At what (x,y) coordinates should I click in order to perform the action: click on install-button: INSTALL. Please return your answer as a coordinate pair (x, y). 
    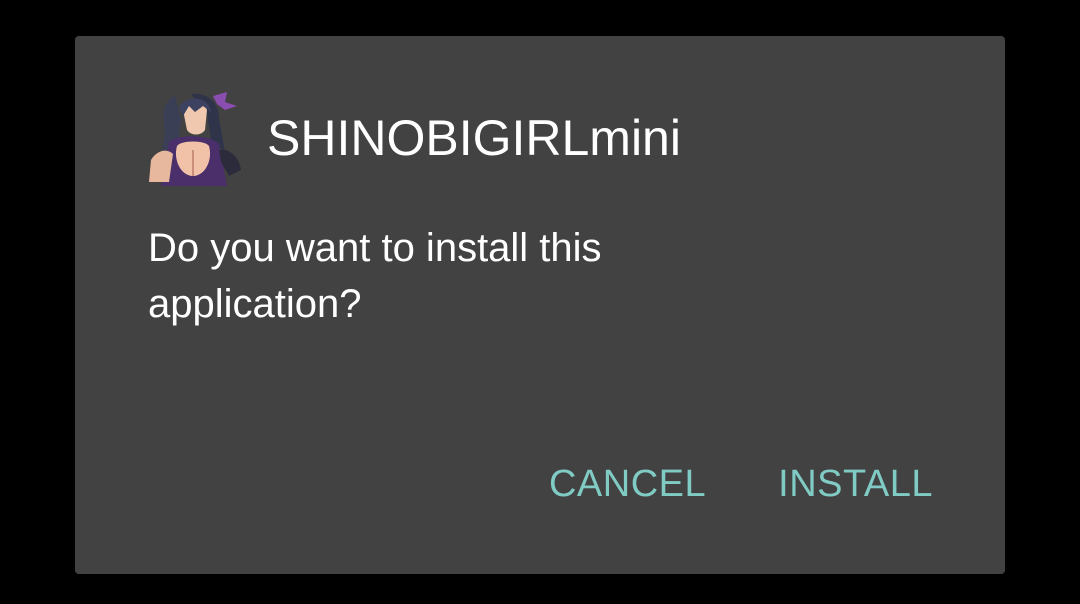
    Looking at the image, I should click on (855, 484).